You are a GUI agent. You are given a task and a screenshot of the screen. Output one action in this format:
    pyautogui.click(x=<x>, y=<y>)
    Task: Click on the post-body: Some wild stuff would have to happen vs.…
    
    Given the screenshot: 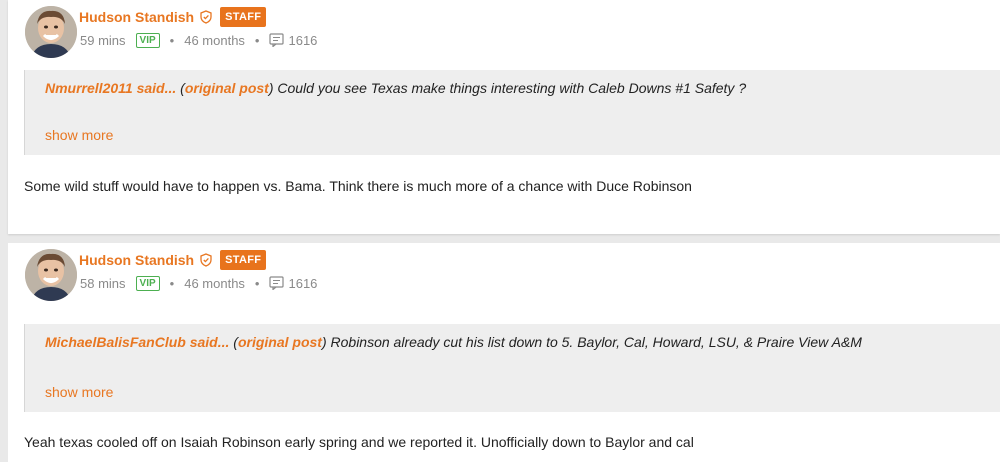 What is the action you would take?
    pyautogui.click(x=358, y=186)
    